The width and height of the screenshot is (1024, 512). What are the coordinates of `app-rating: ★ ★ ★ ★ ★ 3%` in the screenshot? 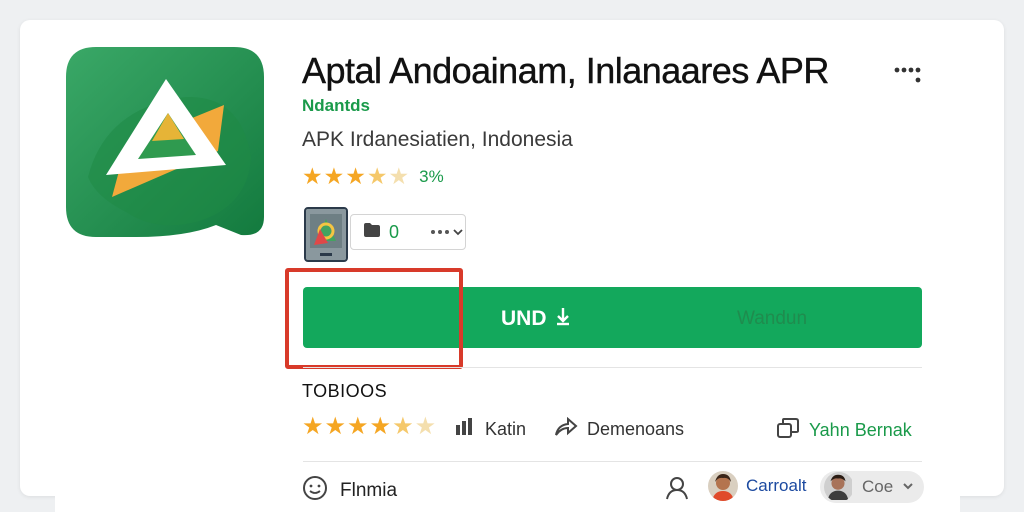 It's located at (373, 176).